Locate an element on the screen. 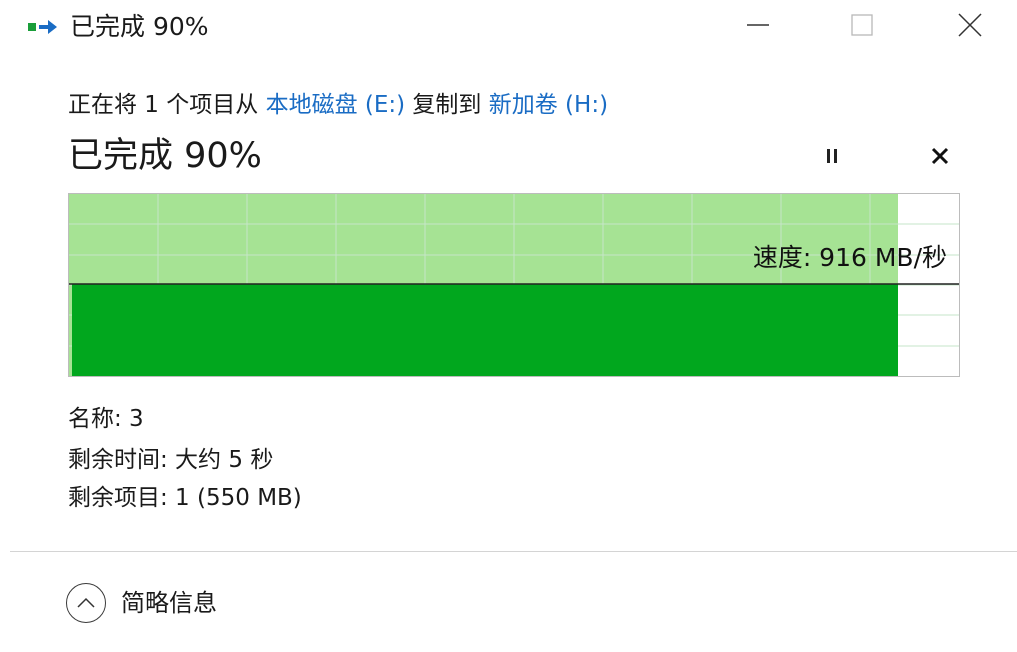 The width and height of the screenshot is (1017, 652). pause-button is located at coordinates (832, 158).